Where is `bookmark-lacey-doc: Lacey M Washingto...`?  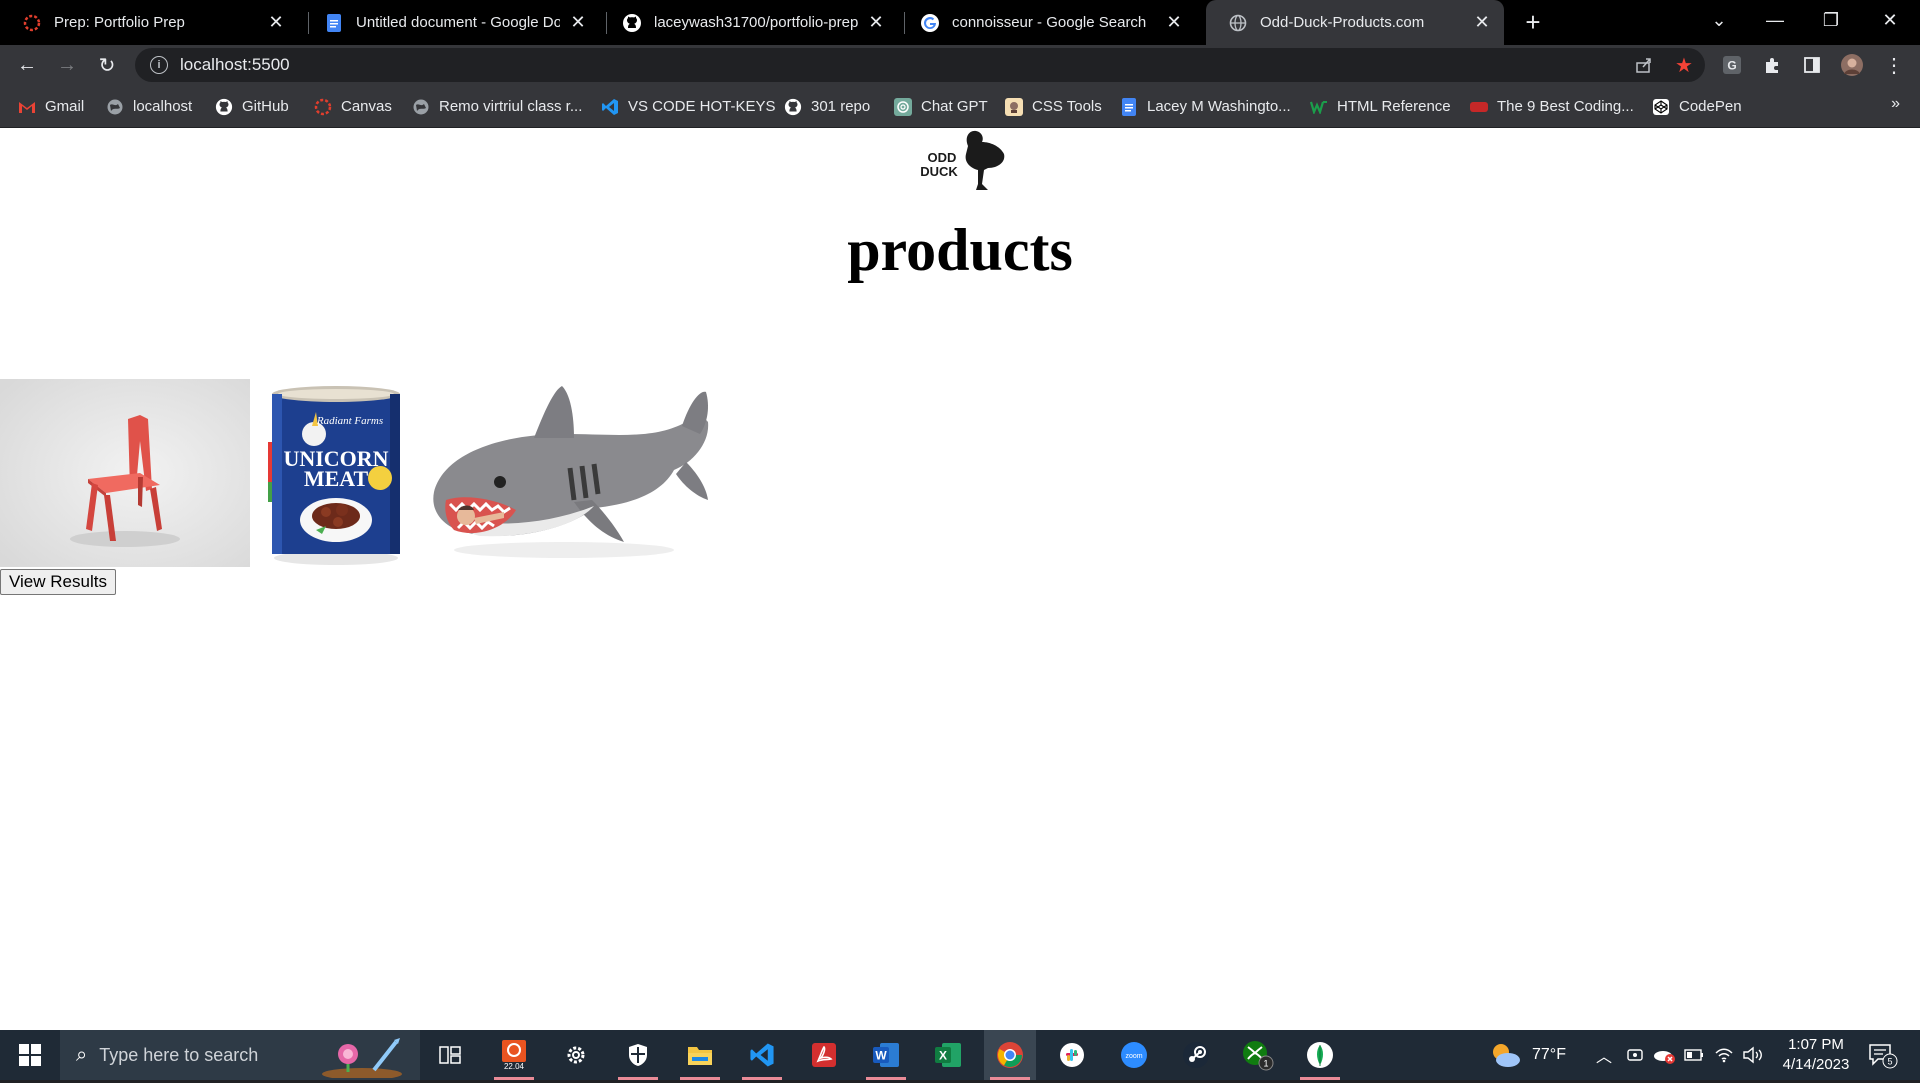 bookmark-lacey-doc: Lacey M Washingto... is located at coordinates (1205, 106).